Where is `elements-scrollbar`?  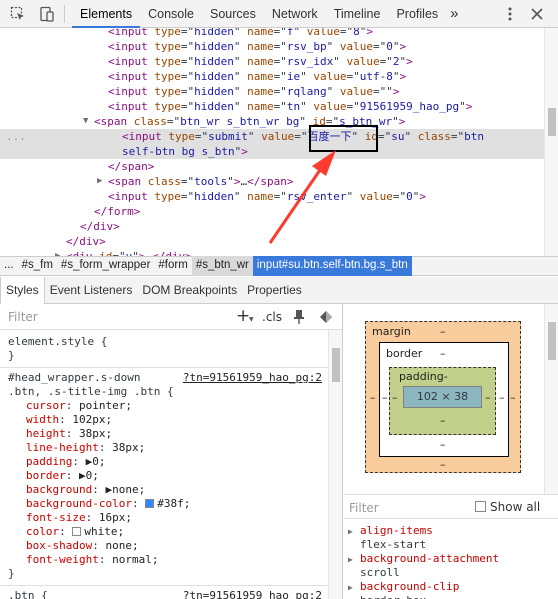
elements-scrollbar is located at coordinates (551, 142).